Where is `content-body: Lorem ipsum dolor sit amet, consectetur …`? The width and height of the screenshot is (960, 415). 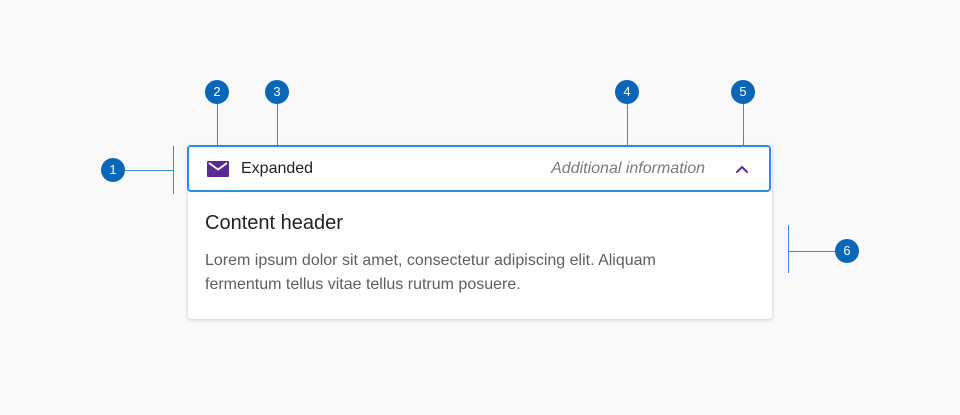 content-body: Lorem ipsum dolor sit amet, consectetur … is located at coordinates (430, 272).